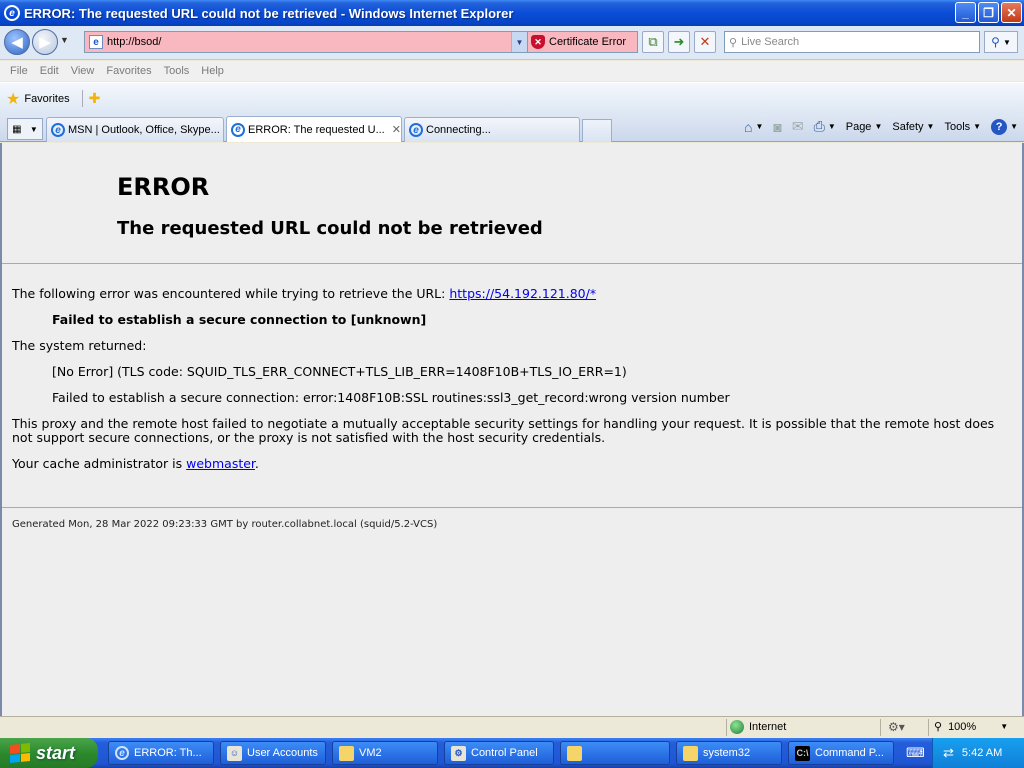  Describe the element at coordinates (908, 126) in the screenshot. I see `safety-menu-label: Safety` at that location.